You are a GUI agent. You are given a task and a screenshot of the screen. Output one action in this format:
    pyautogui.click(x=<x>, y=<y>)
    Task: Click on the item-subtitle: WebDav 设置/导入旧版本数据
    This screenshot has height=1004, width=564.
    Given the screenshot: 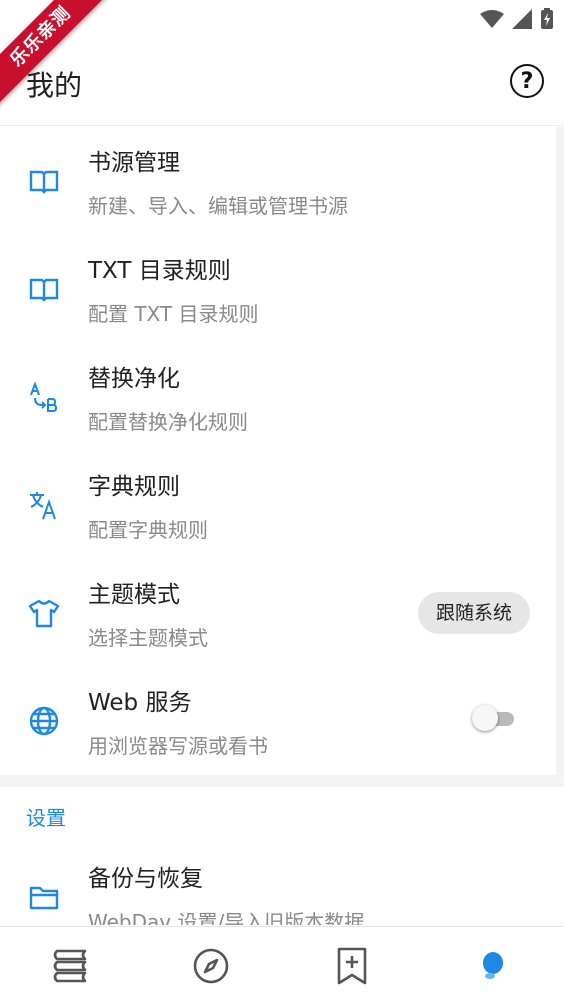 What is the action you would take?
    pyautogui.click(x=226, y=917)
    